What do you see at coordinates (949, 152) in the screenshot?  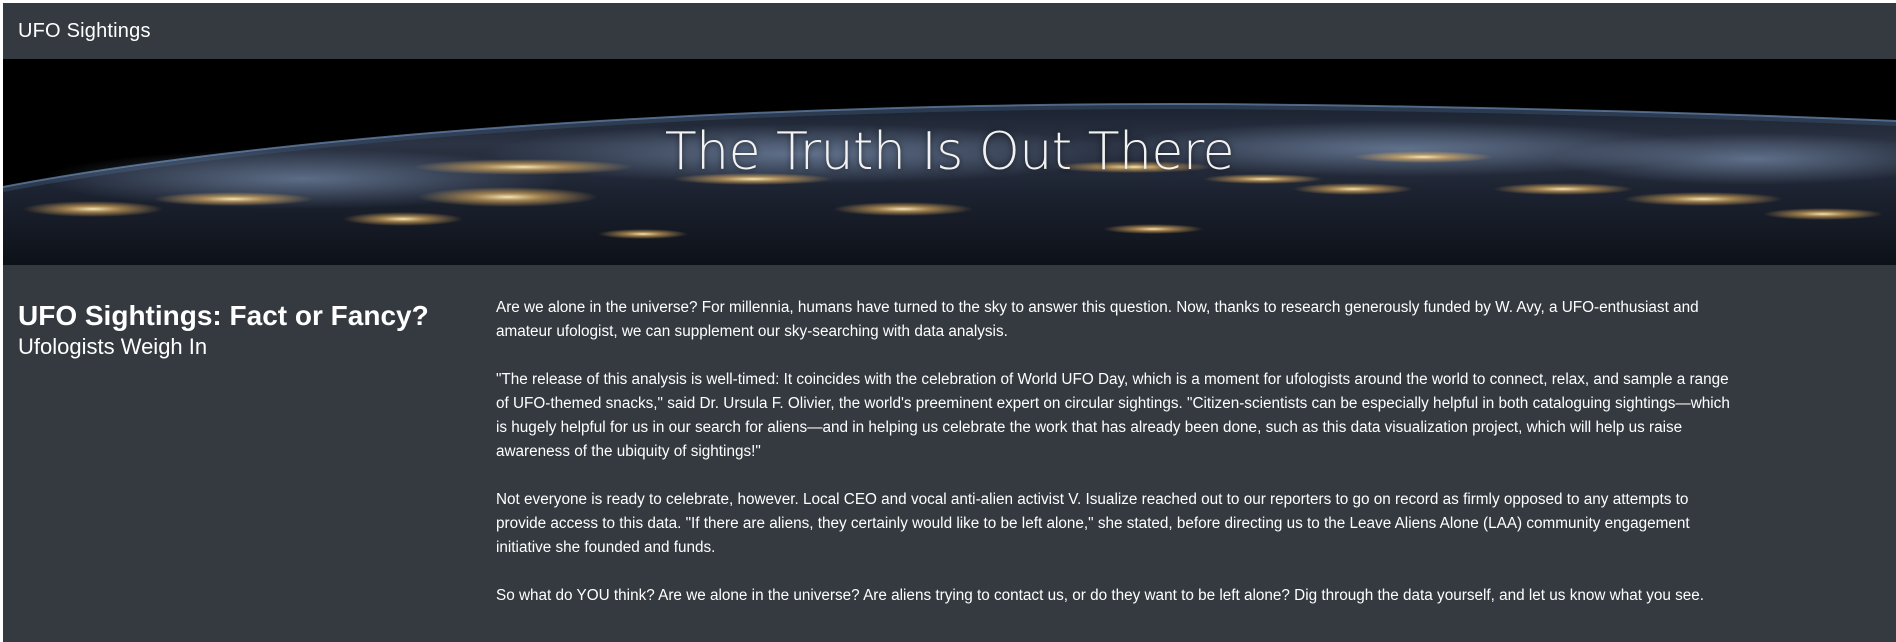 I see `hero-title: The Truth Is Out There` at bounding box center [949, 152].